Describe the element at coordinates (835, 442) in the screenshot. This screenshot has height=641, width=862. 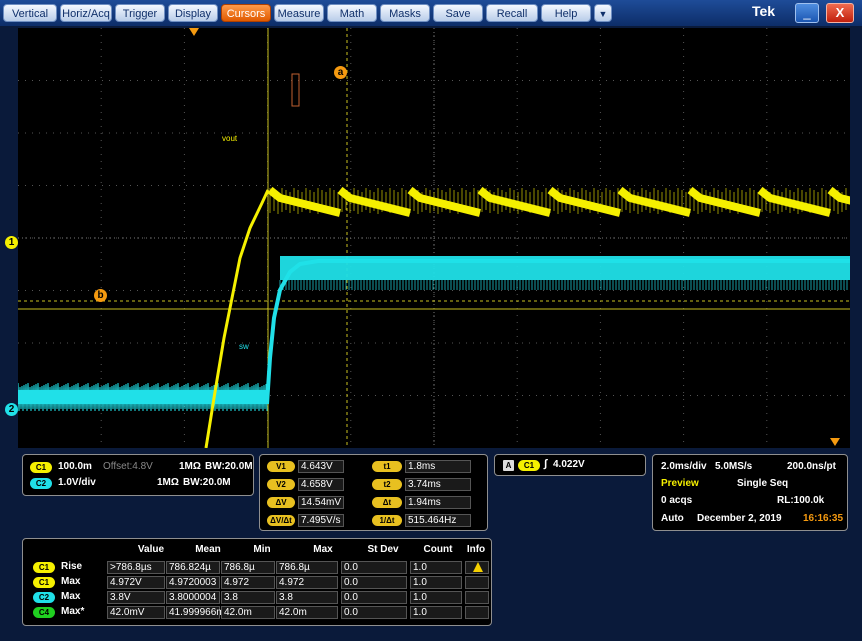
I see `record-end-icon` at that location.